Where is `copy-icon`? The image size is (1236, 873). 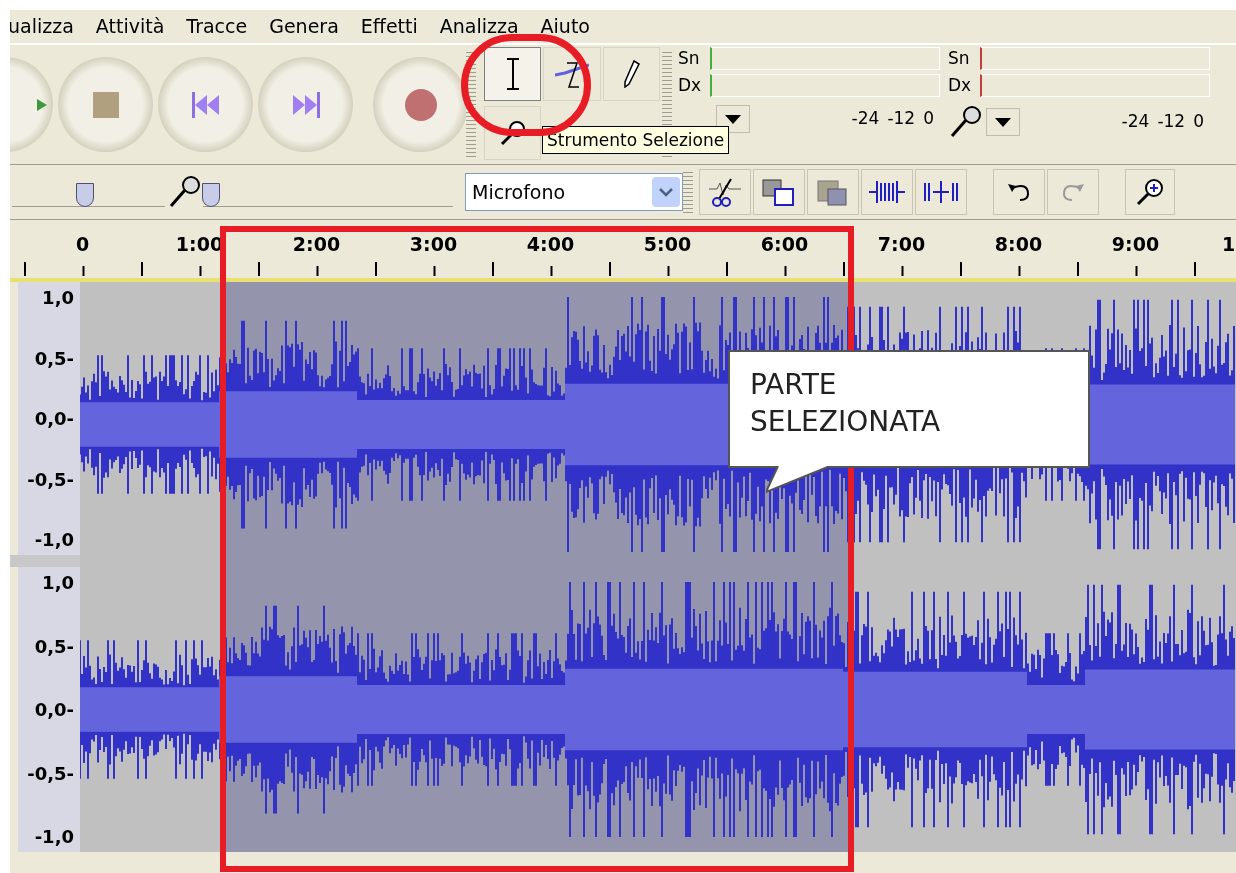 copy-icon is located at coordinates (779, 192).